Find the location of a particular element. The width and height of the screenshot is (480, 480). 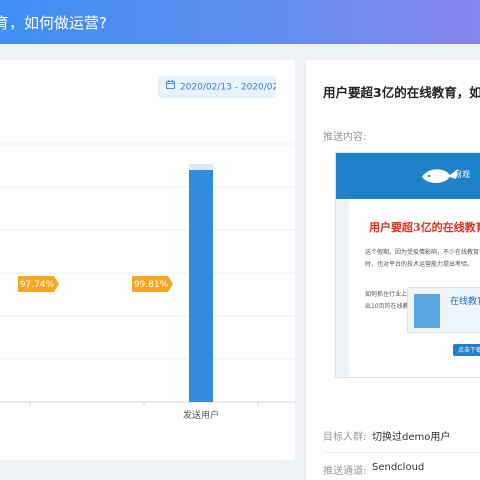

page-header: 育，如何做运营? is located at coordinates (240, 22).